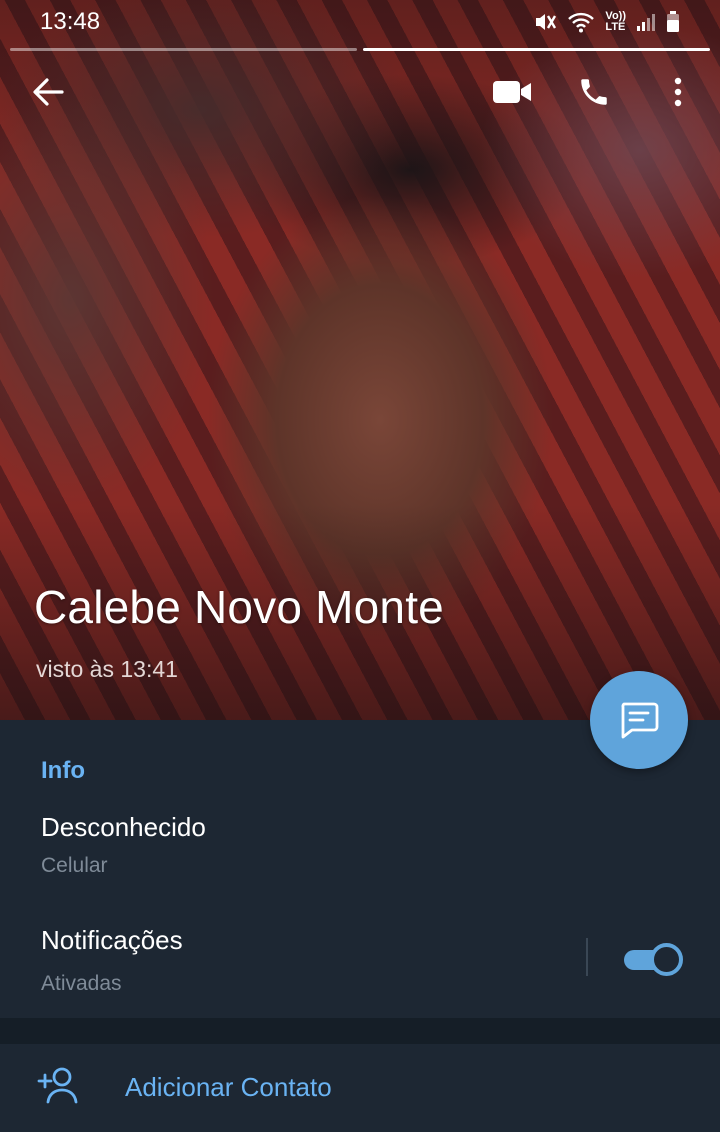 The width and height of the screenshot is (720, 1132). I want to click on photo-progress-segment, so click(183, 49).